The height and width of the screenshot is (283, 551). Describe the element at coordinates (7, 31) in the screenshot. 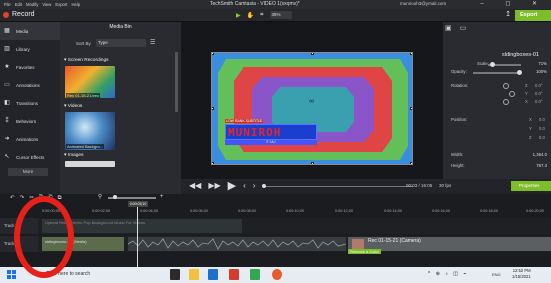

I see `film-icon: ▦` at that location.